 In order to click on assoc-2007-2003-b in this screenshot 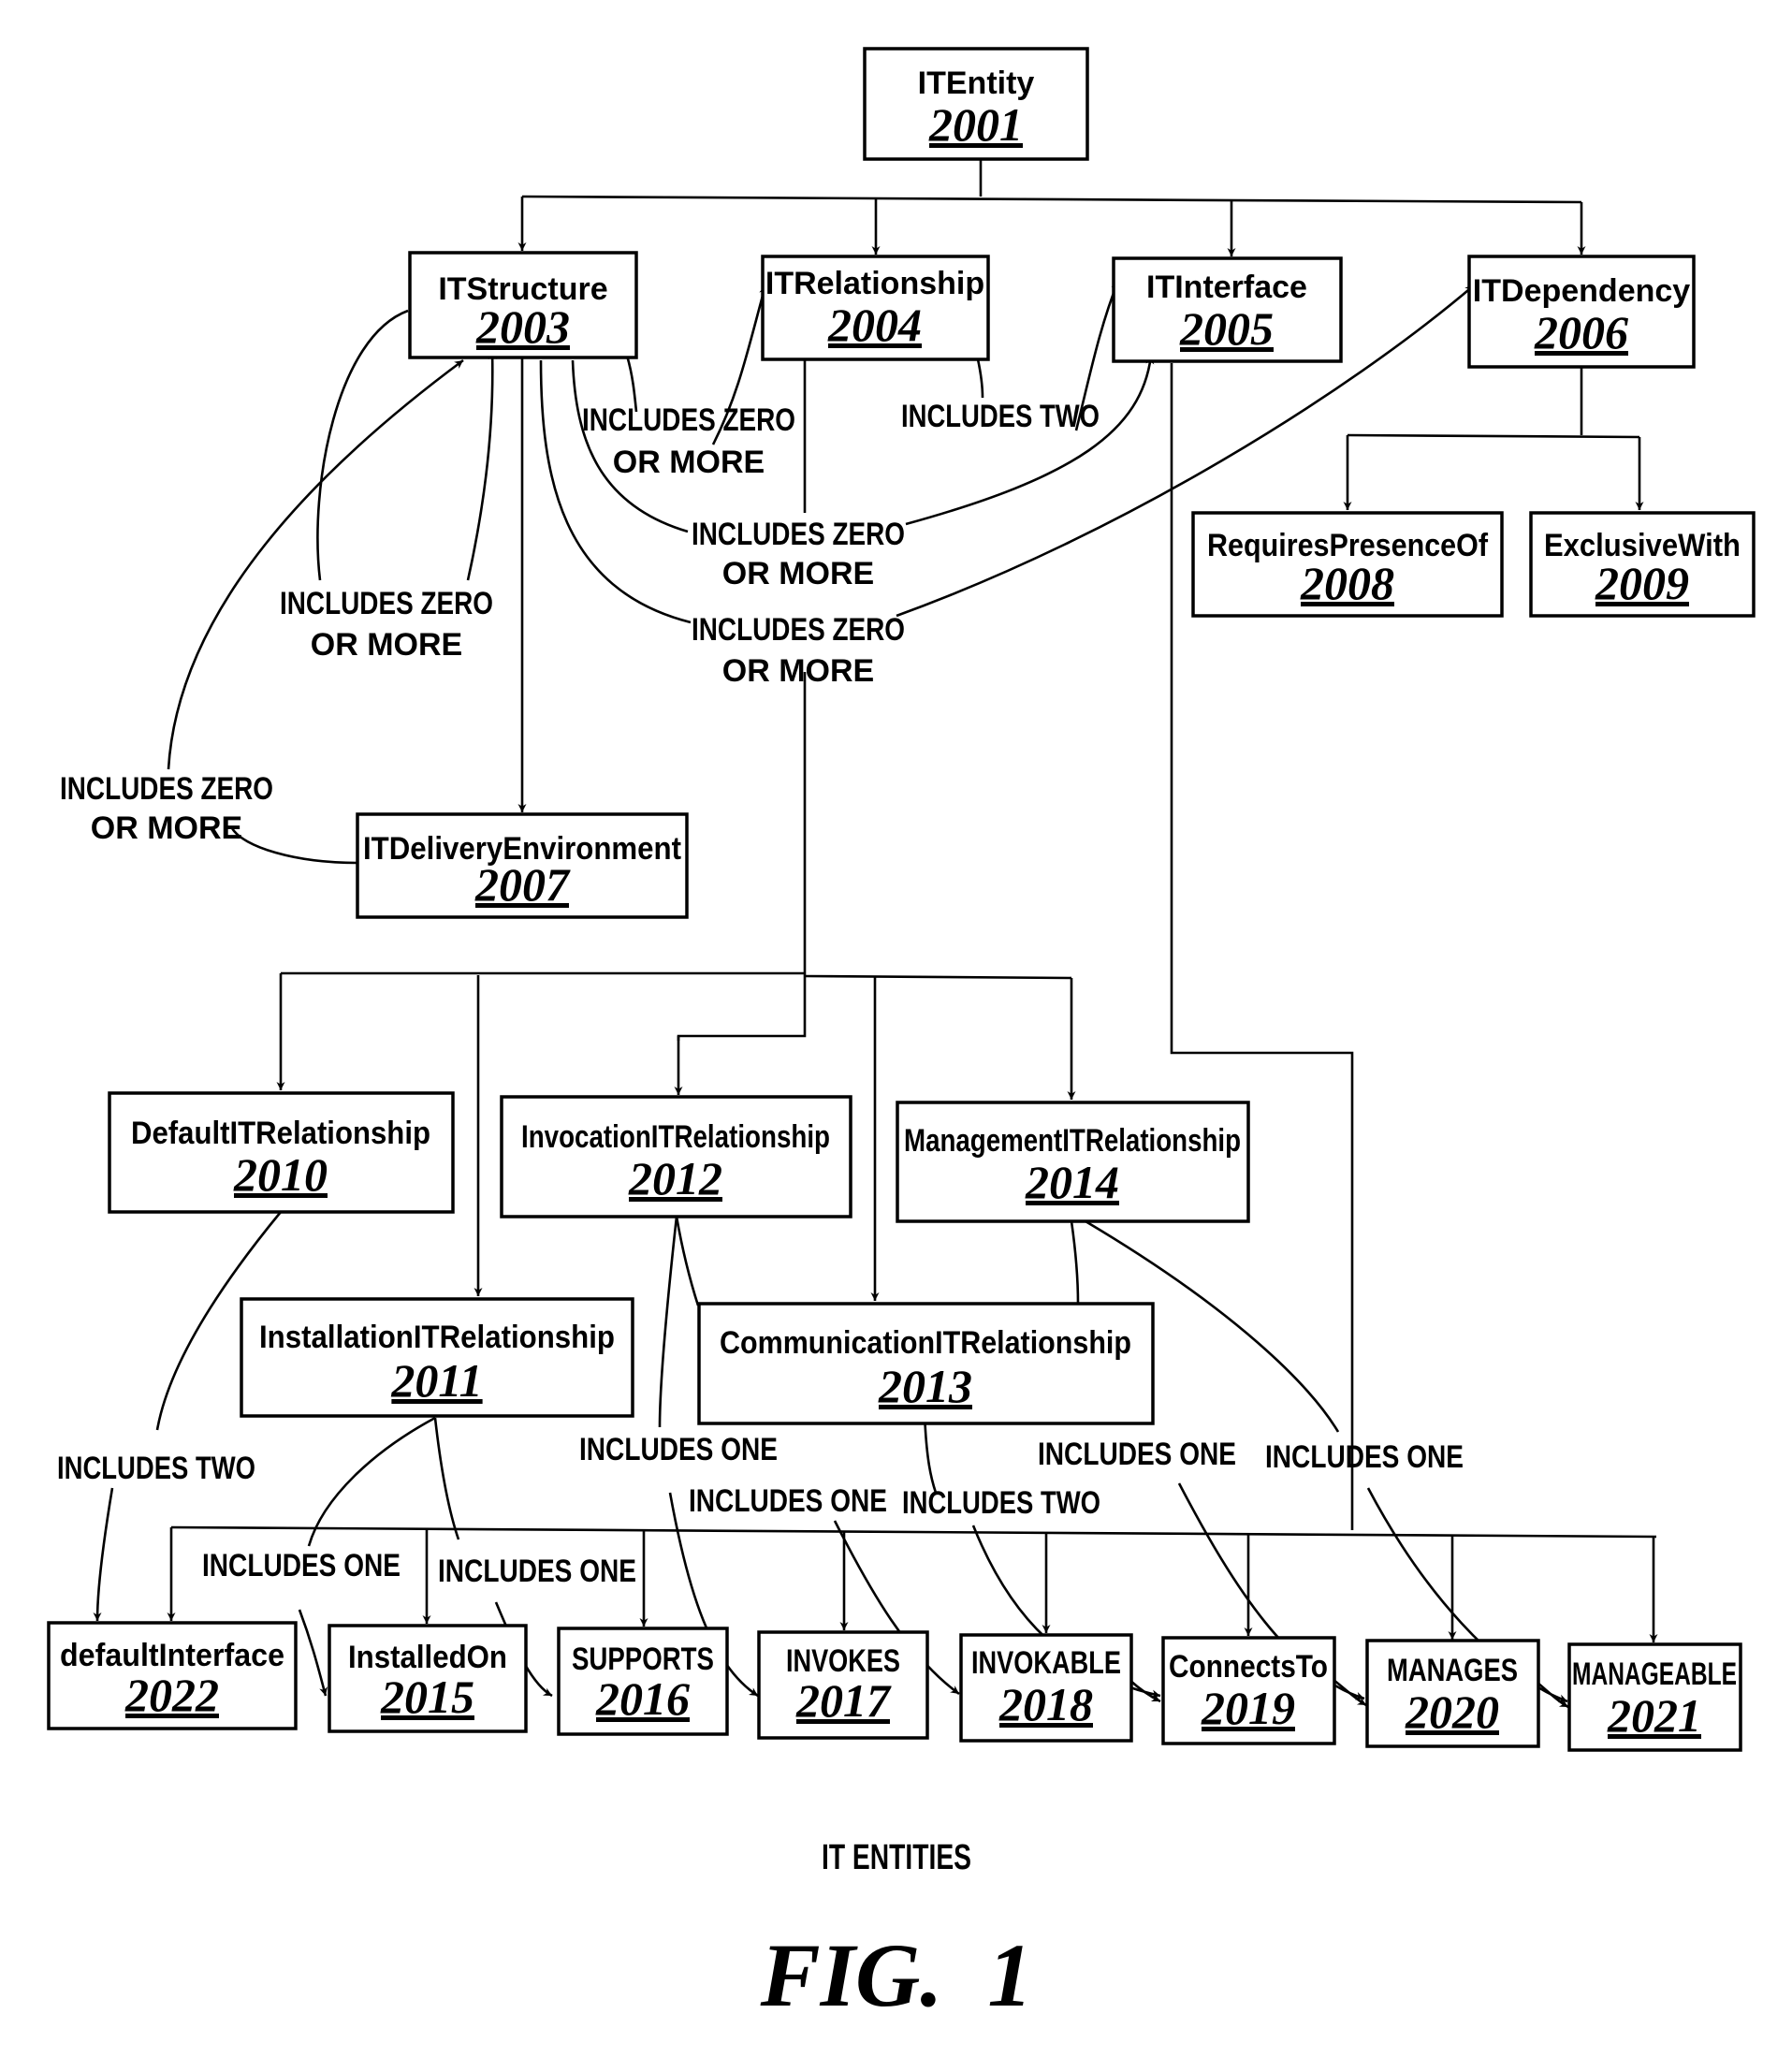, I will do `click(315, 564)`.